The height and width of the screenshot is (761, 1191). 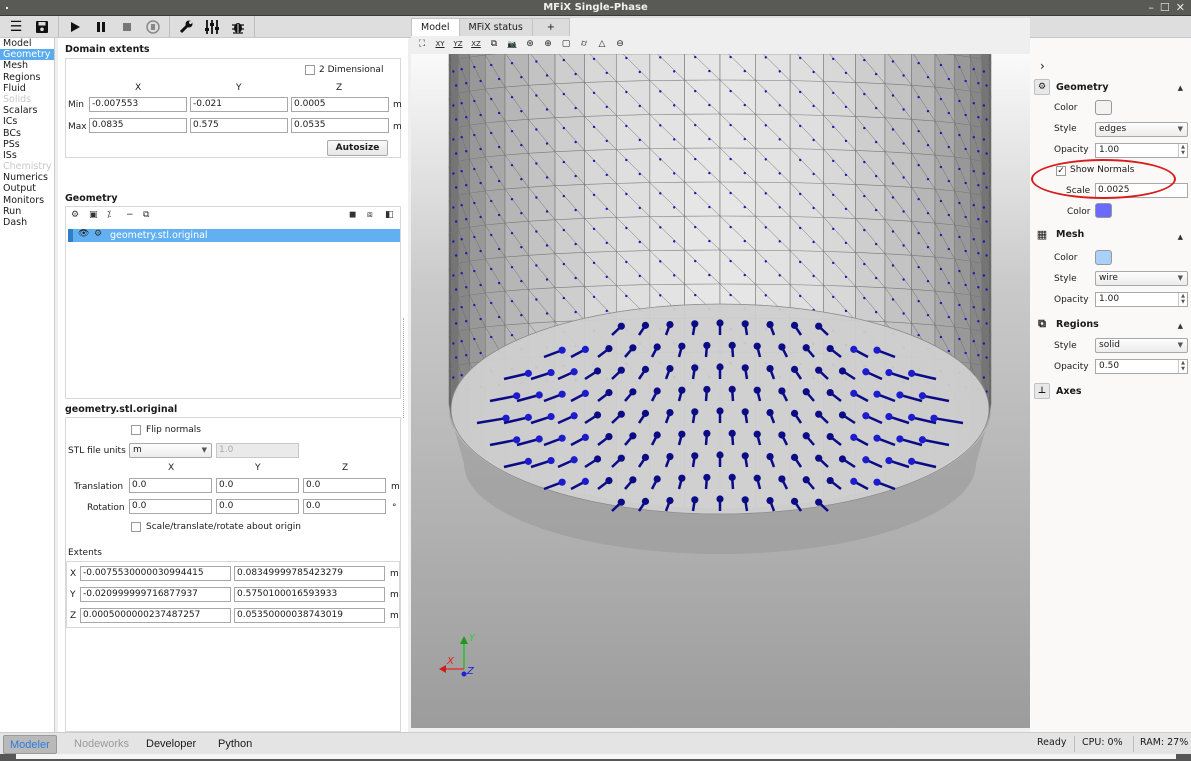 What do you see at coordinates (1151, 8) in the screenshot?
I see `minimize-icon: –` at bounding box center [1151, 8].